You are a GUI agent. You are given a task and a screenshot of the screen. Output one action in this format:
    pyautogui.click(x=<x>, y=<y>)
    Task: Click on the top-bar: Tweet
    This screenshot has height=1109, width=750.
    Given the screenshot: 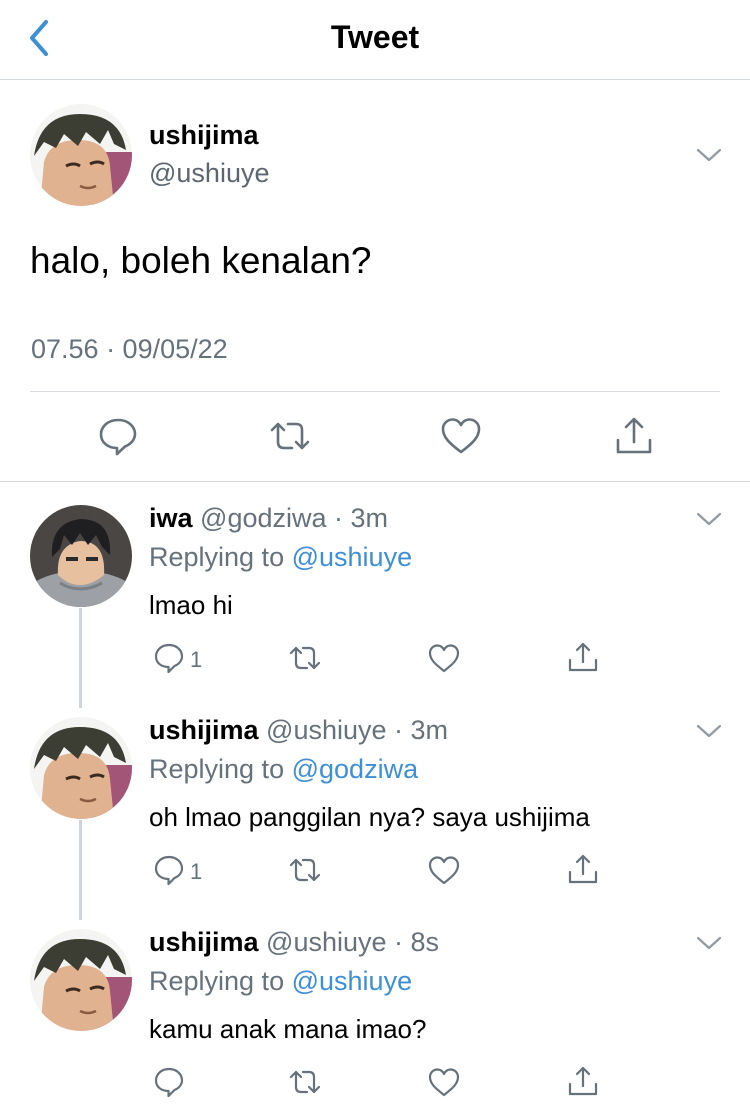 What is the action you would take?
    pyautogui.click(x=375, y=40)
    